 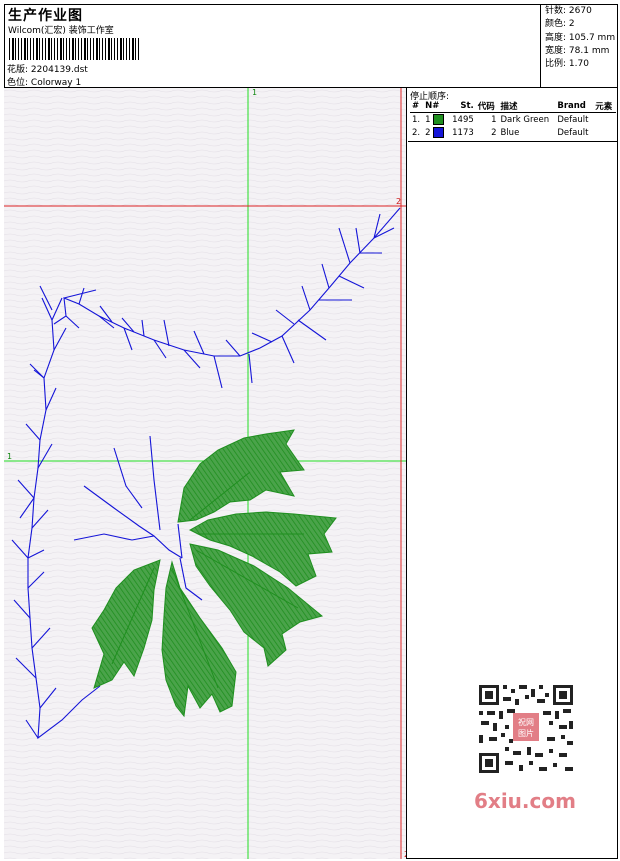 I want to click on column-header: 代码, so click(x=487, y=106).